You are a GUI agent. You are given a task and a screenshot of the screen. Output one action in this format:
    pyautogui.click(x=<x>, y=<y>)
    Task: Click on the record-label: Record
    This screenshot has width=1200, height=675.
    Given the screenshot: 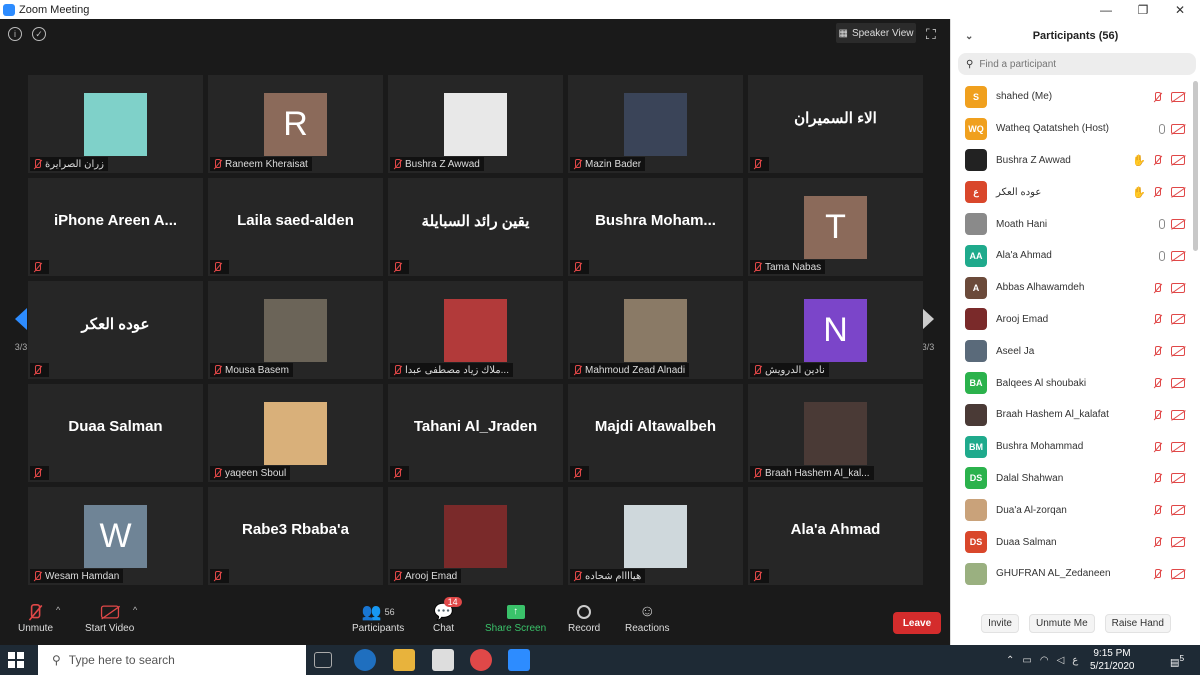 What is the action you would take?
    pyautogui.click(x=584, y=628)
    